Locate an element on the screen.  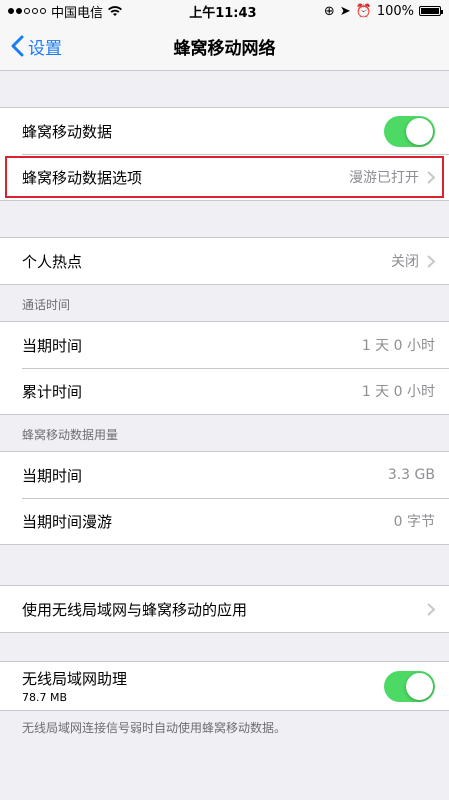
page-title: 蜂窝移动网络 is located at coordinates (224, 48).